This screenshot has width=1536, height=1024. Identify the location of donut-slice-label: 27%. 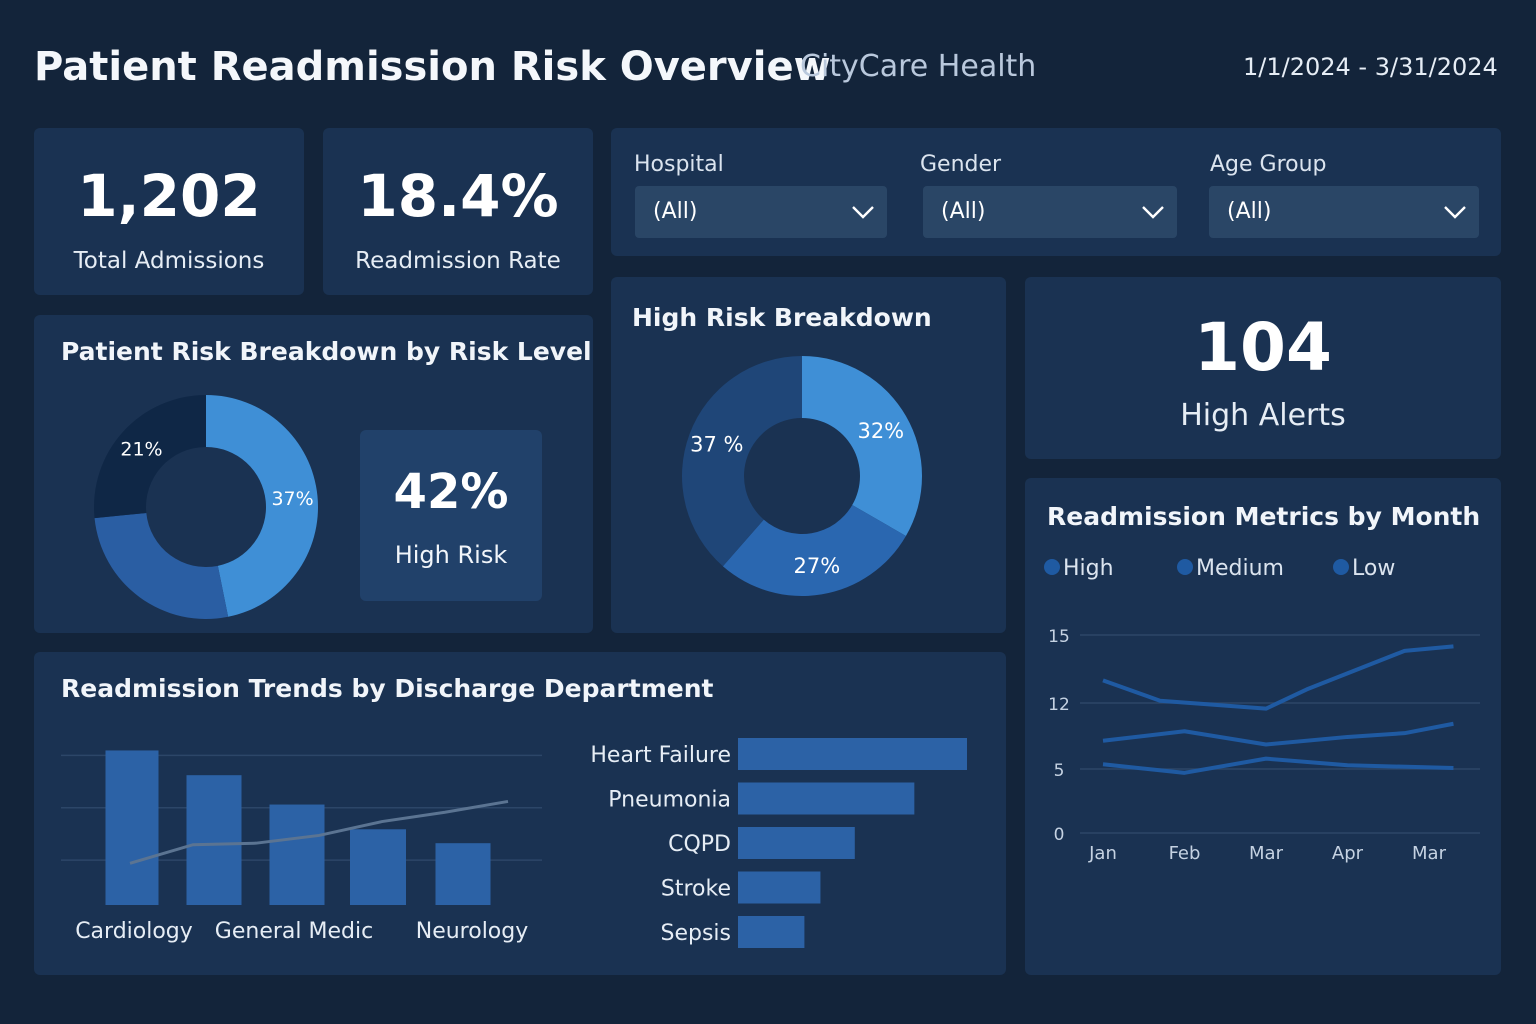
(816, 566).